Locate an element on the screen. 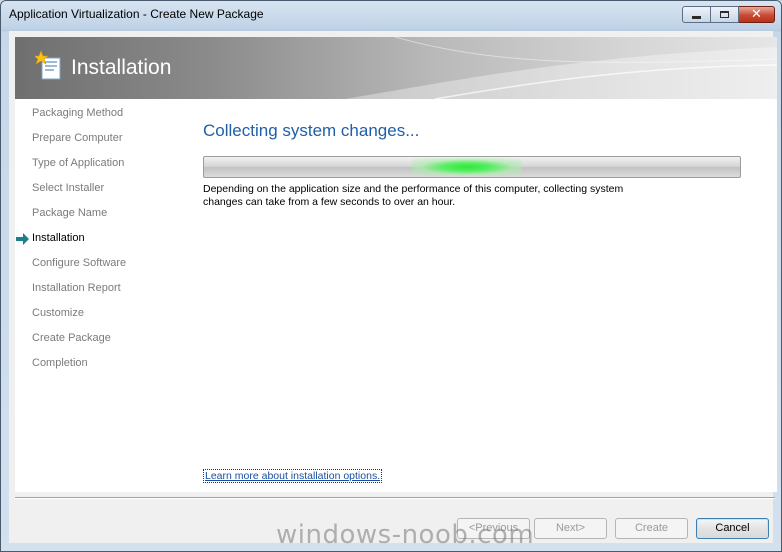 This screenshot has width=782, height=552. step-package-name: Package Name is located at coordinates (70, 213).